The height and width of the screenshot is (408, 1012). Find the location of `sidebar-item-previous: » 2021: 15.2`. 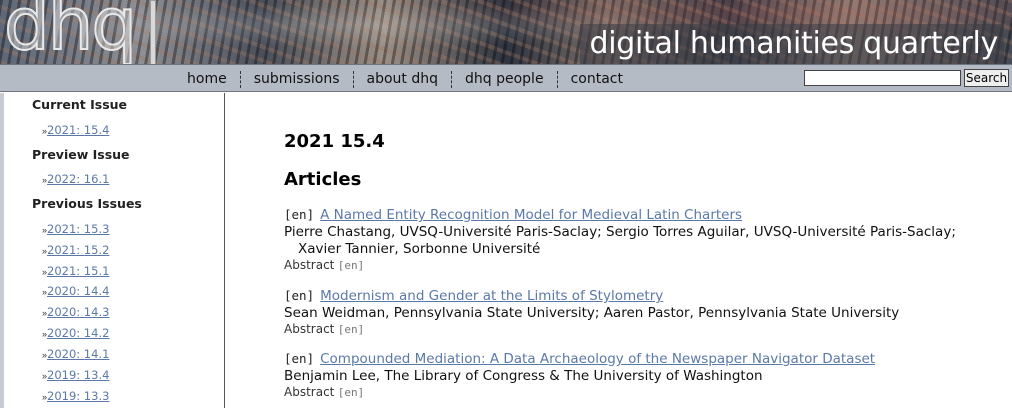

sidebar-item-previous: » 2021: 15.2 is located at coordinates (75, 250).